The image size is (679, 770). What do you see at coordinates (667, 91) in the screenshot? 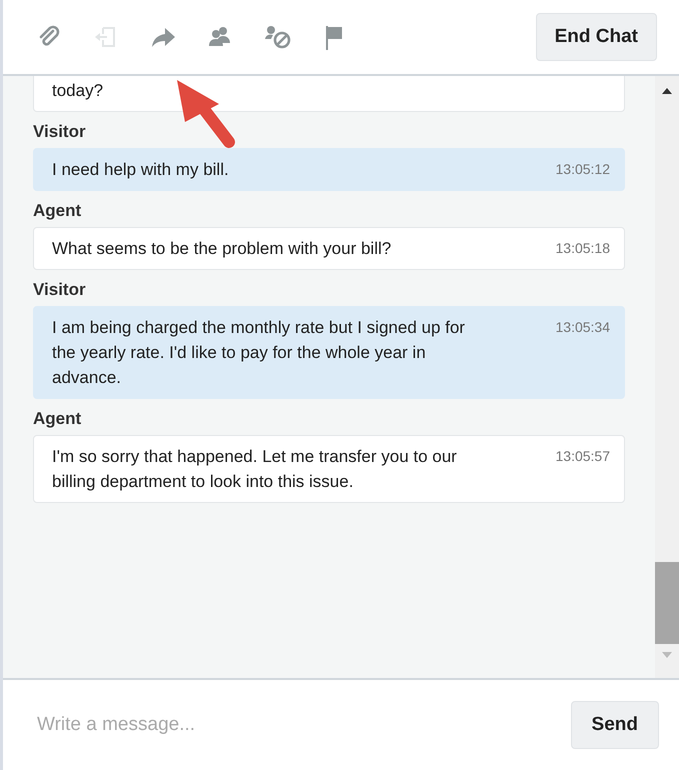
I see `scroll-up-icon` at bounding box center [667, 91].